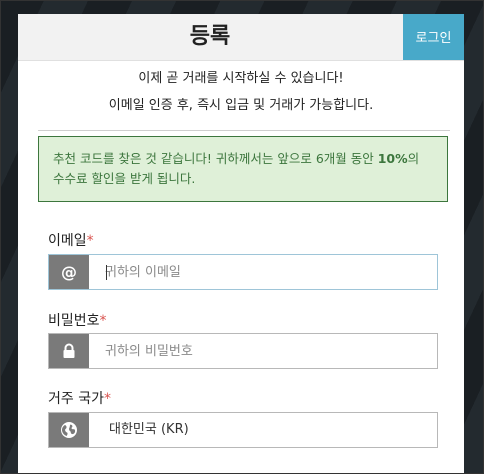 This screenshot has height=474, width=484. Describe the element at coordinates (210, 36) in the screenshot. I see `page-title: 등록` at that location.